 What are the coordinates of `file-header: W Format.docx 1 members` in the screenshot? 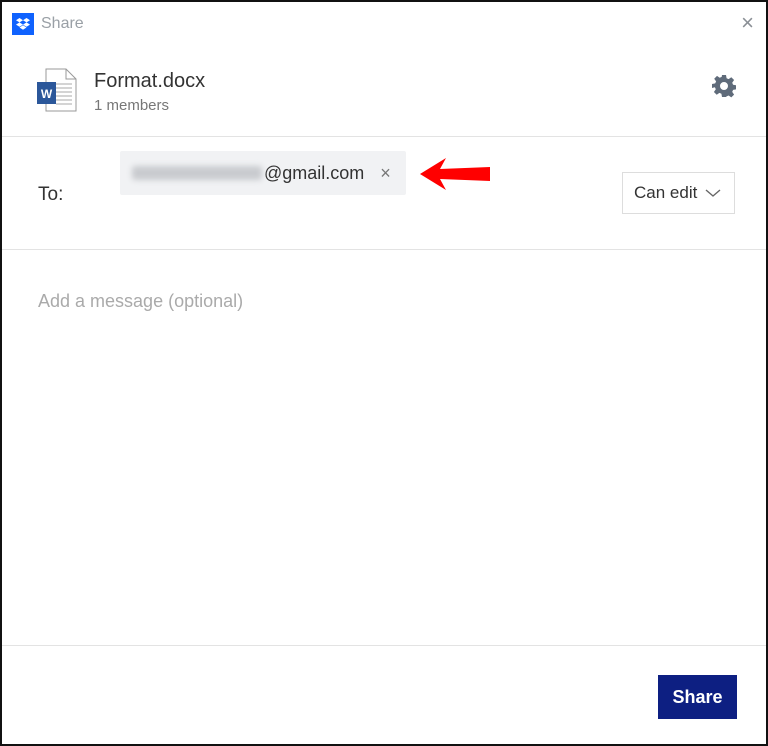 It's located at (120, 91).